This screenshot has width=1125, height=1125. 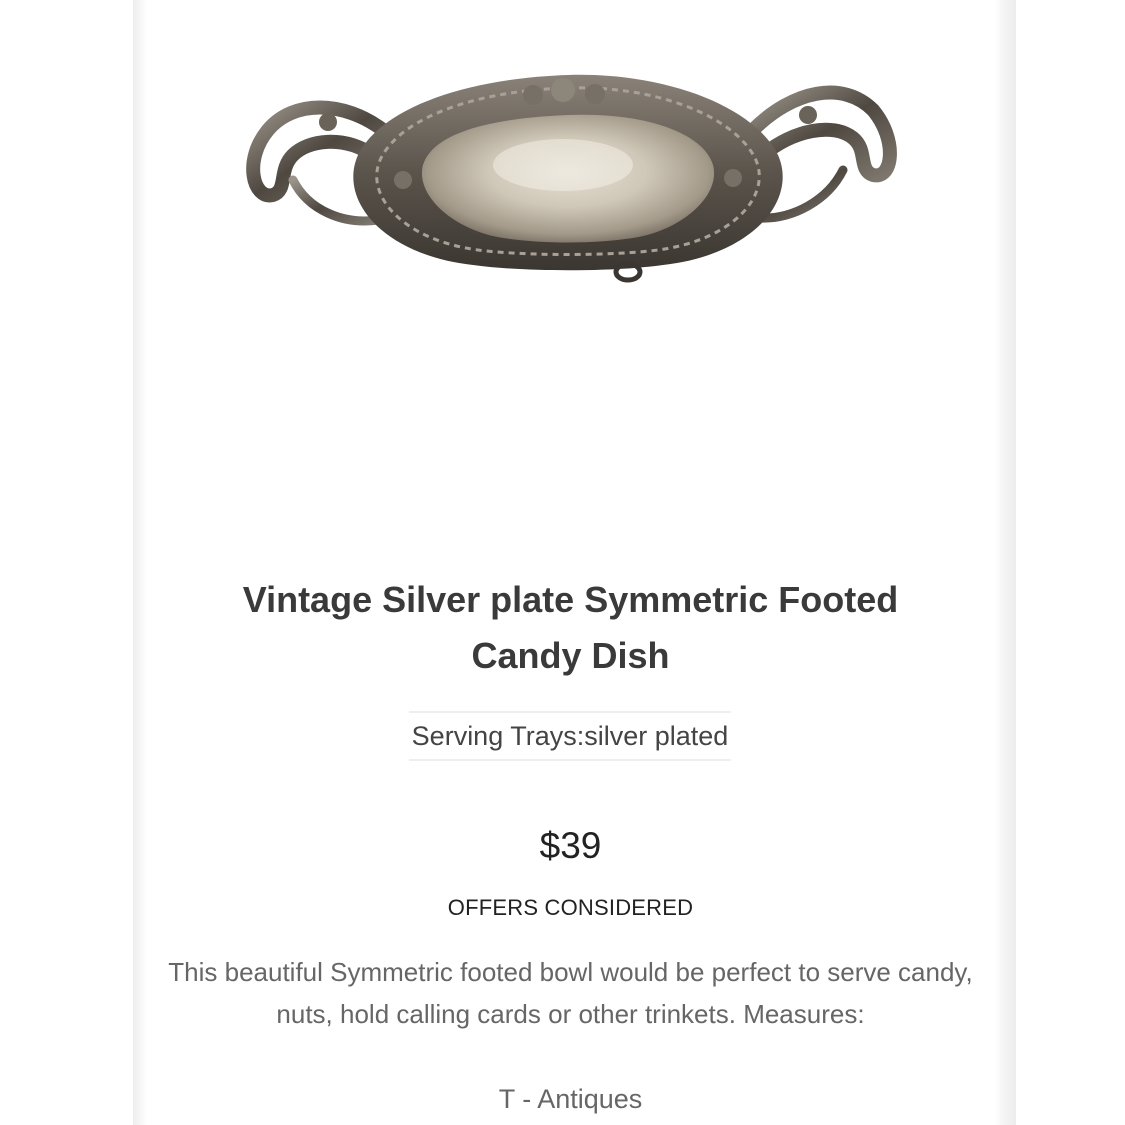 What do you see at coordinates (1005, 562) in the screenshot?
I see `right-page-shadow` at bounding box center [1005, 562].